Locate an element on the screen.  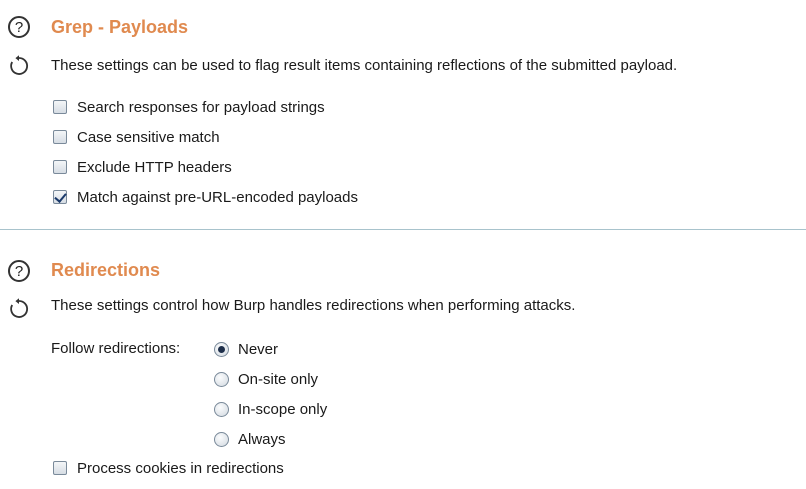
redirect-on-site-radio is located at coordinates (221, 379).